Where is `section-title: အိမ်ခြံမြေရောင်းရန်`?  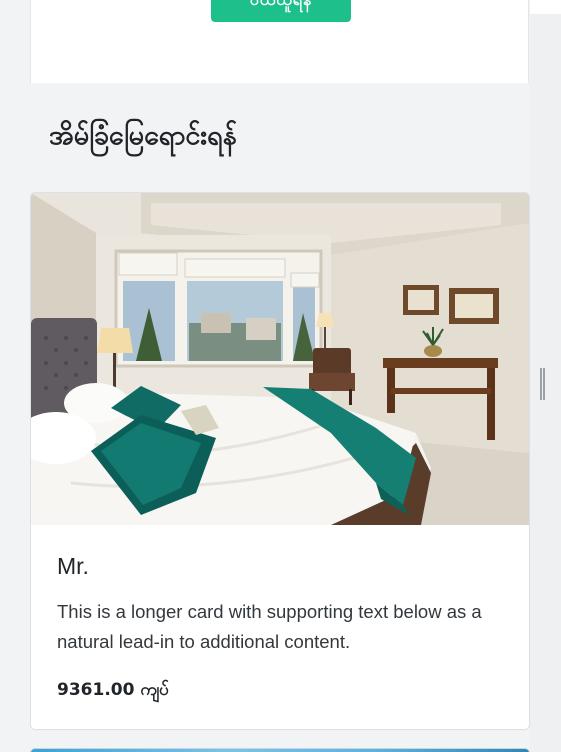
section-title: အိမ်ခြံမြေရောင်းရန် is located at coordinates (143, 135).